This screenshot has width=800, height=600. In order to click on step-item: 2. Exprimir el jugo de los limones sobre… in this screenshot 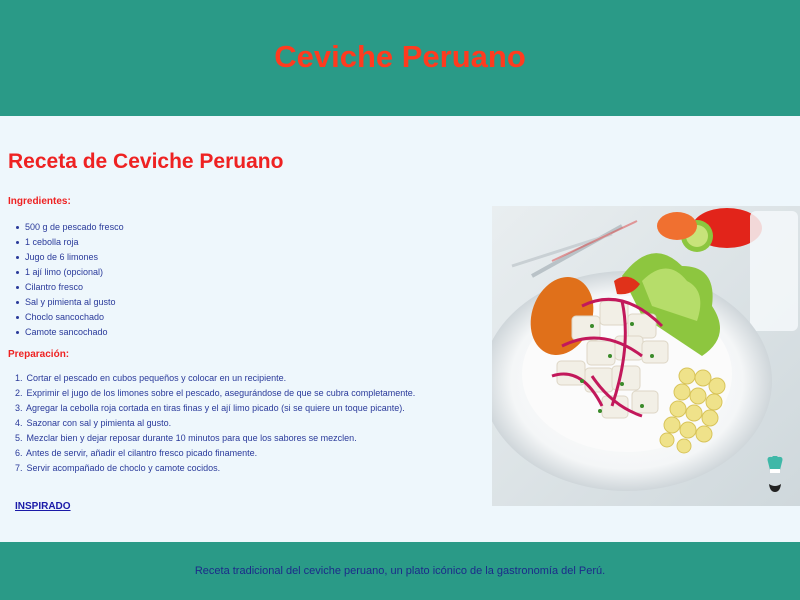, I will do `click(215, 393)`.